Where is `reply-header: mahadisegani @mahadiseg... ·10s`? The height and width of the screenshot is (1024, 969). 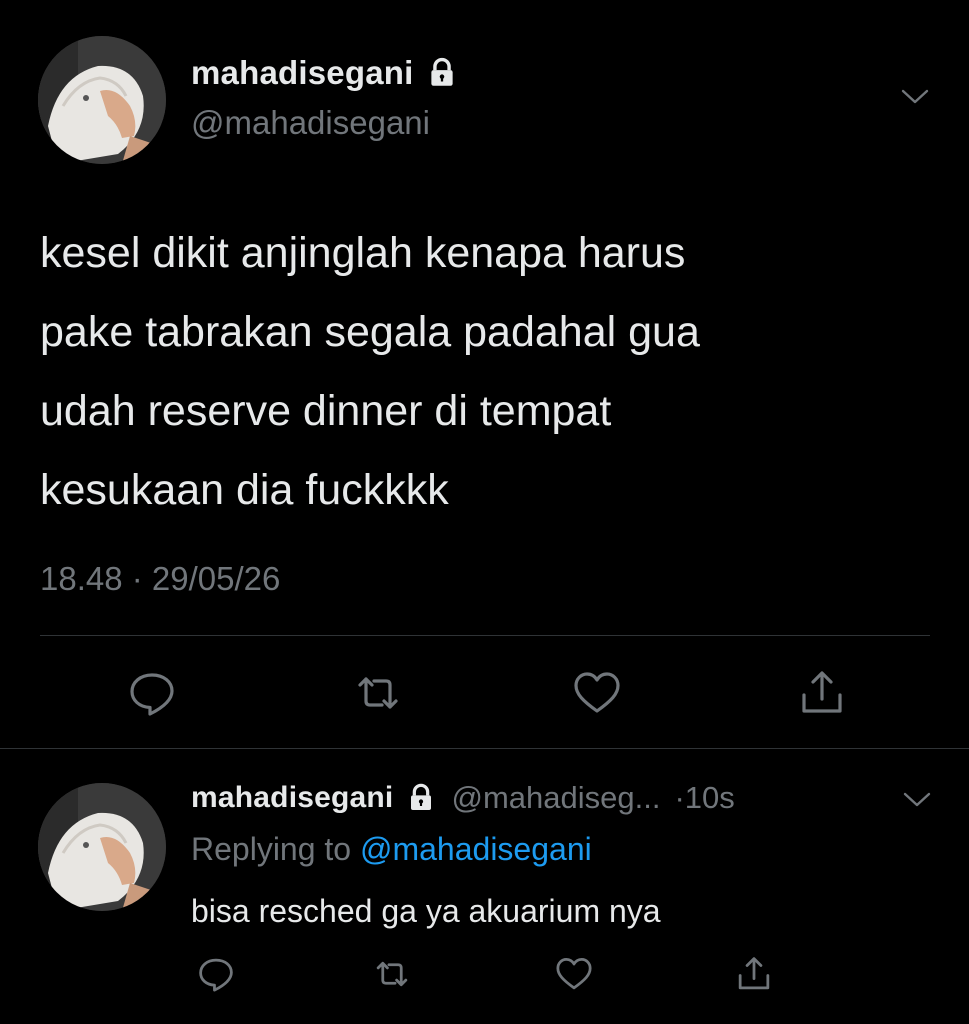
reply-header: mahadisegani @mahadiseg... ·10s is located at coordinates (463, 798).